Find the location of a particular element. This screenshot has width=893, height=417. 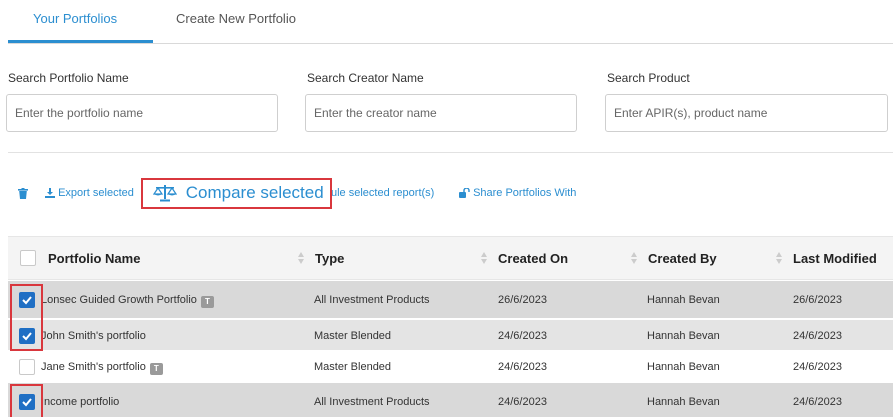

export-selected-button: Export selected is located at coordinates (89, 193).